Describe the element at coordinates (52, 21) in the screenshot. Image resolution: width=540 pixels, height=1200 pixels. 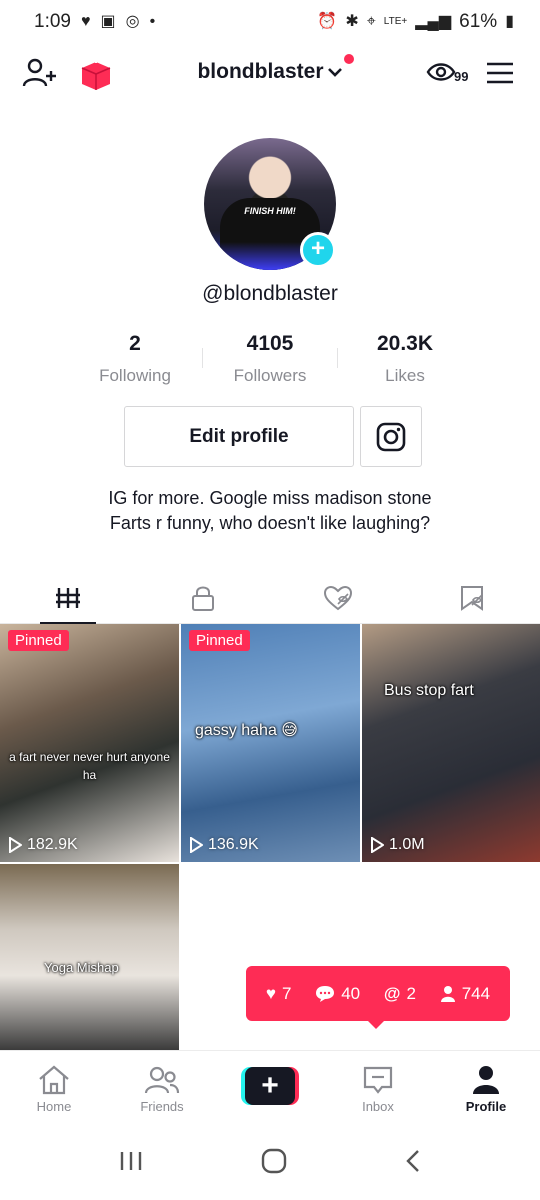
I see `status-time: 1:09` at that location.